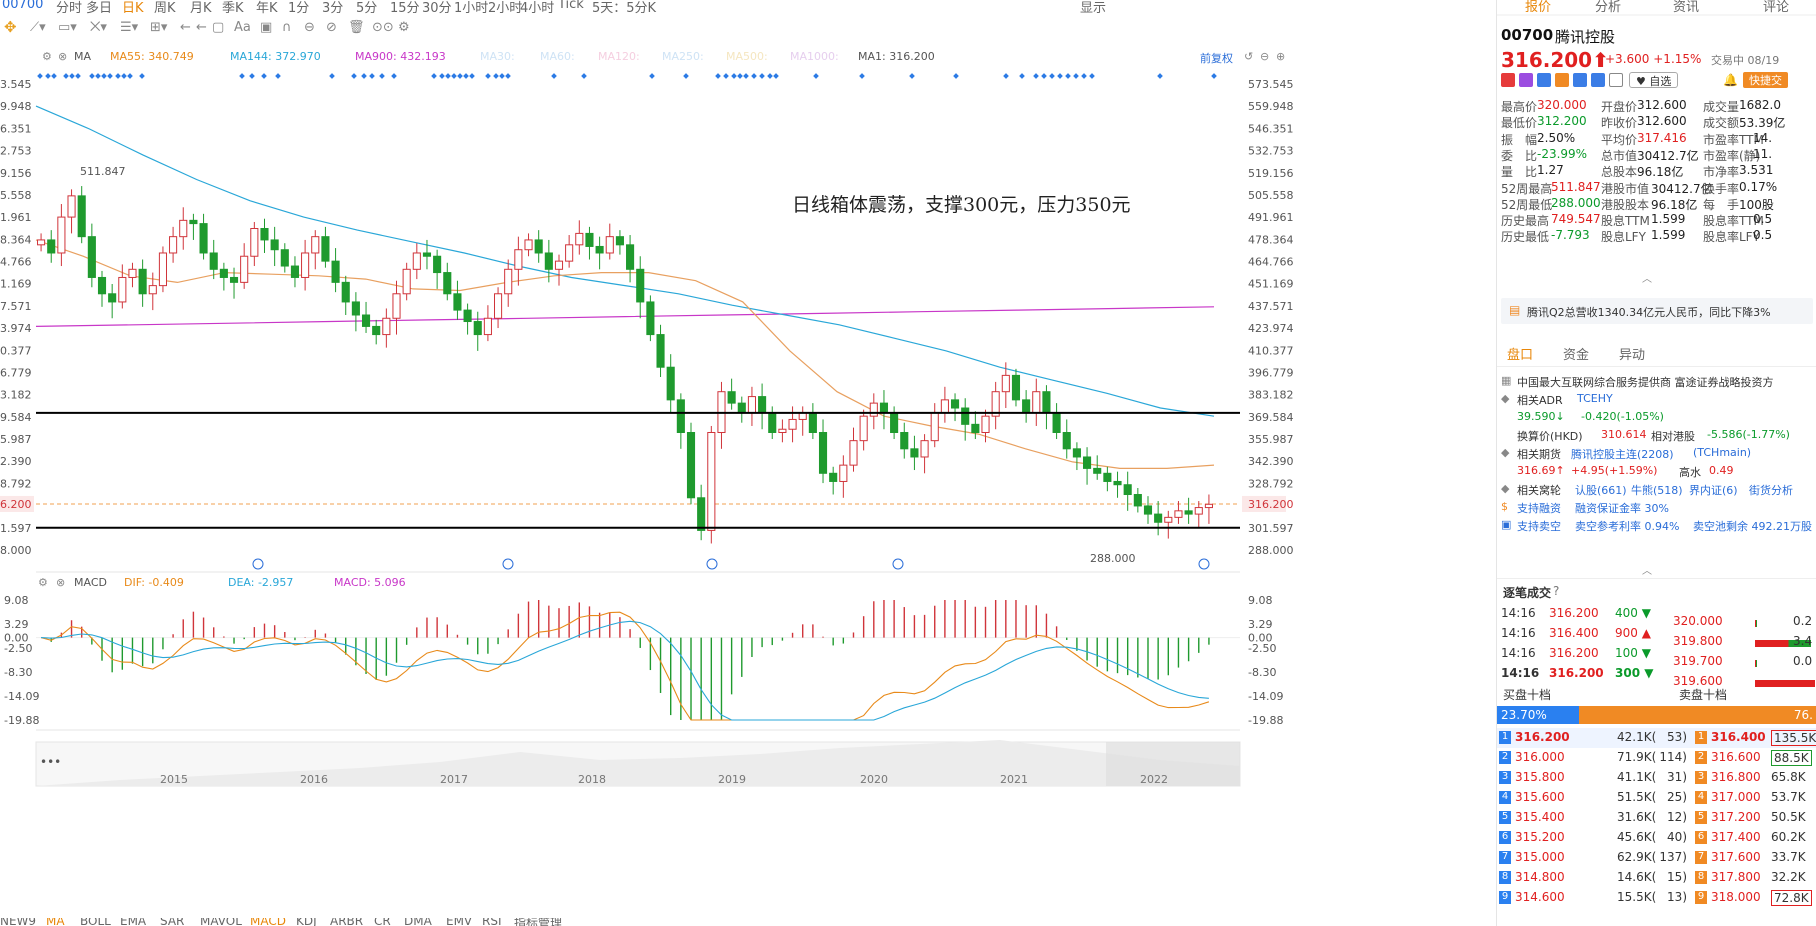  I want to click on doc-icon, so click(1616, 80).